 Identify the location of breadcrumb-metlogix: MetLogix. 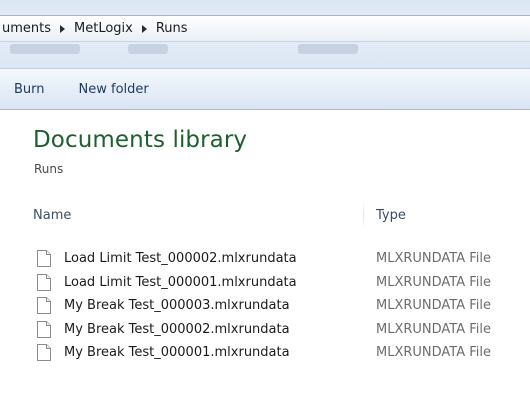
(103, 28).